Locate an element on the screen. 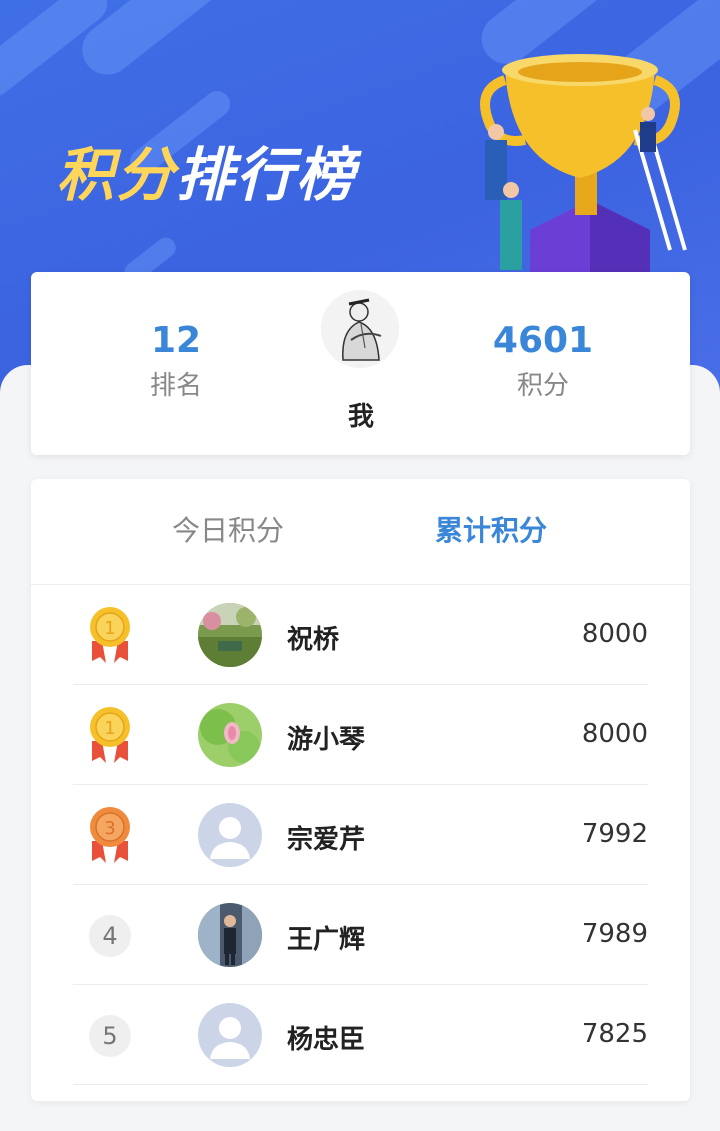  my-rank-value: 12 is located at coordinates (176, 340).